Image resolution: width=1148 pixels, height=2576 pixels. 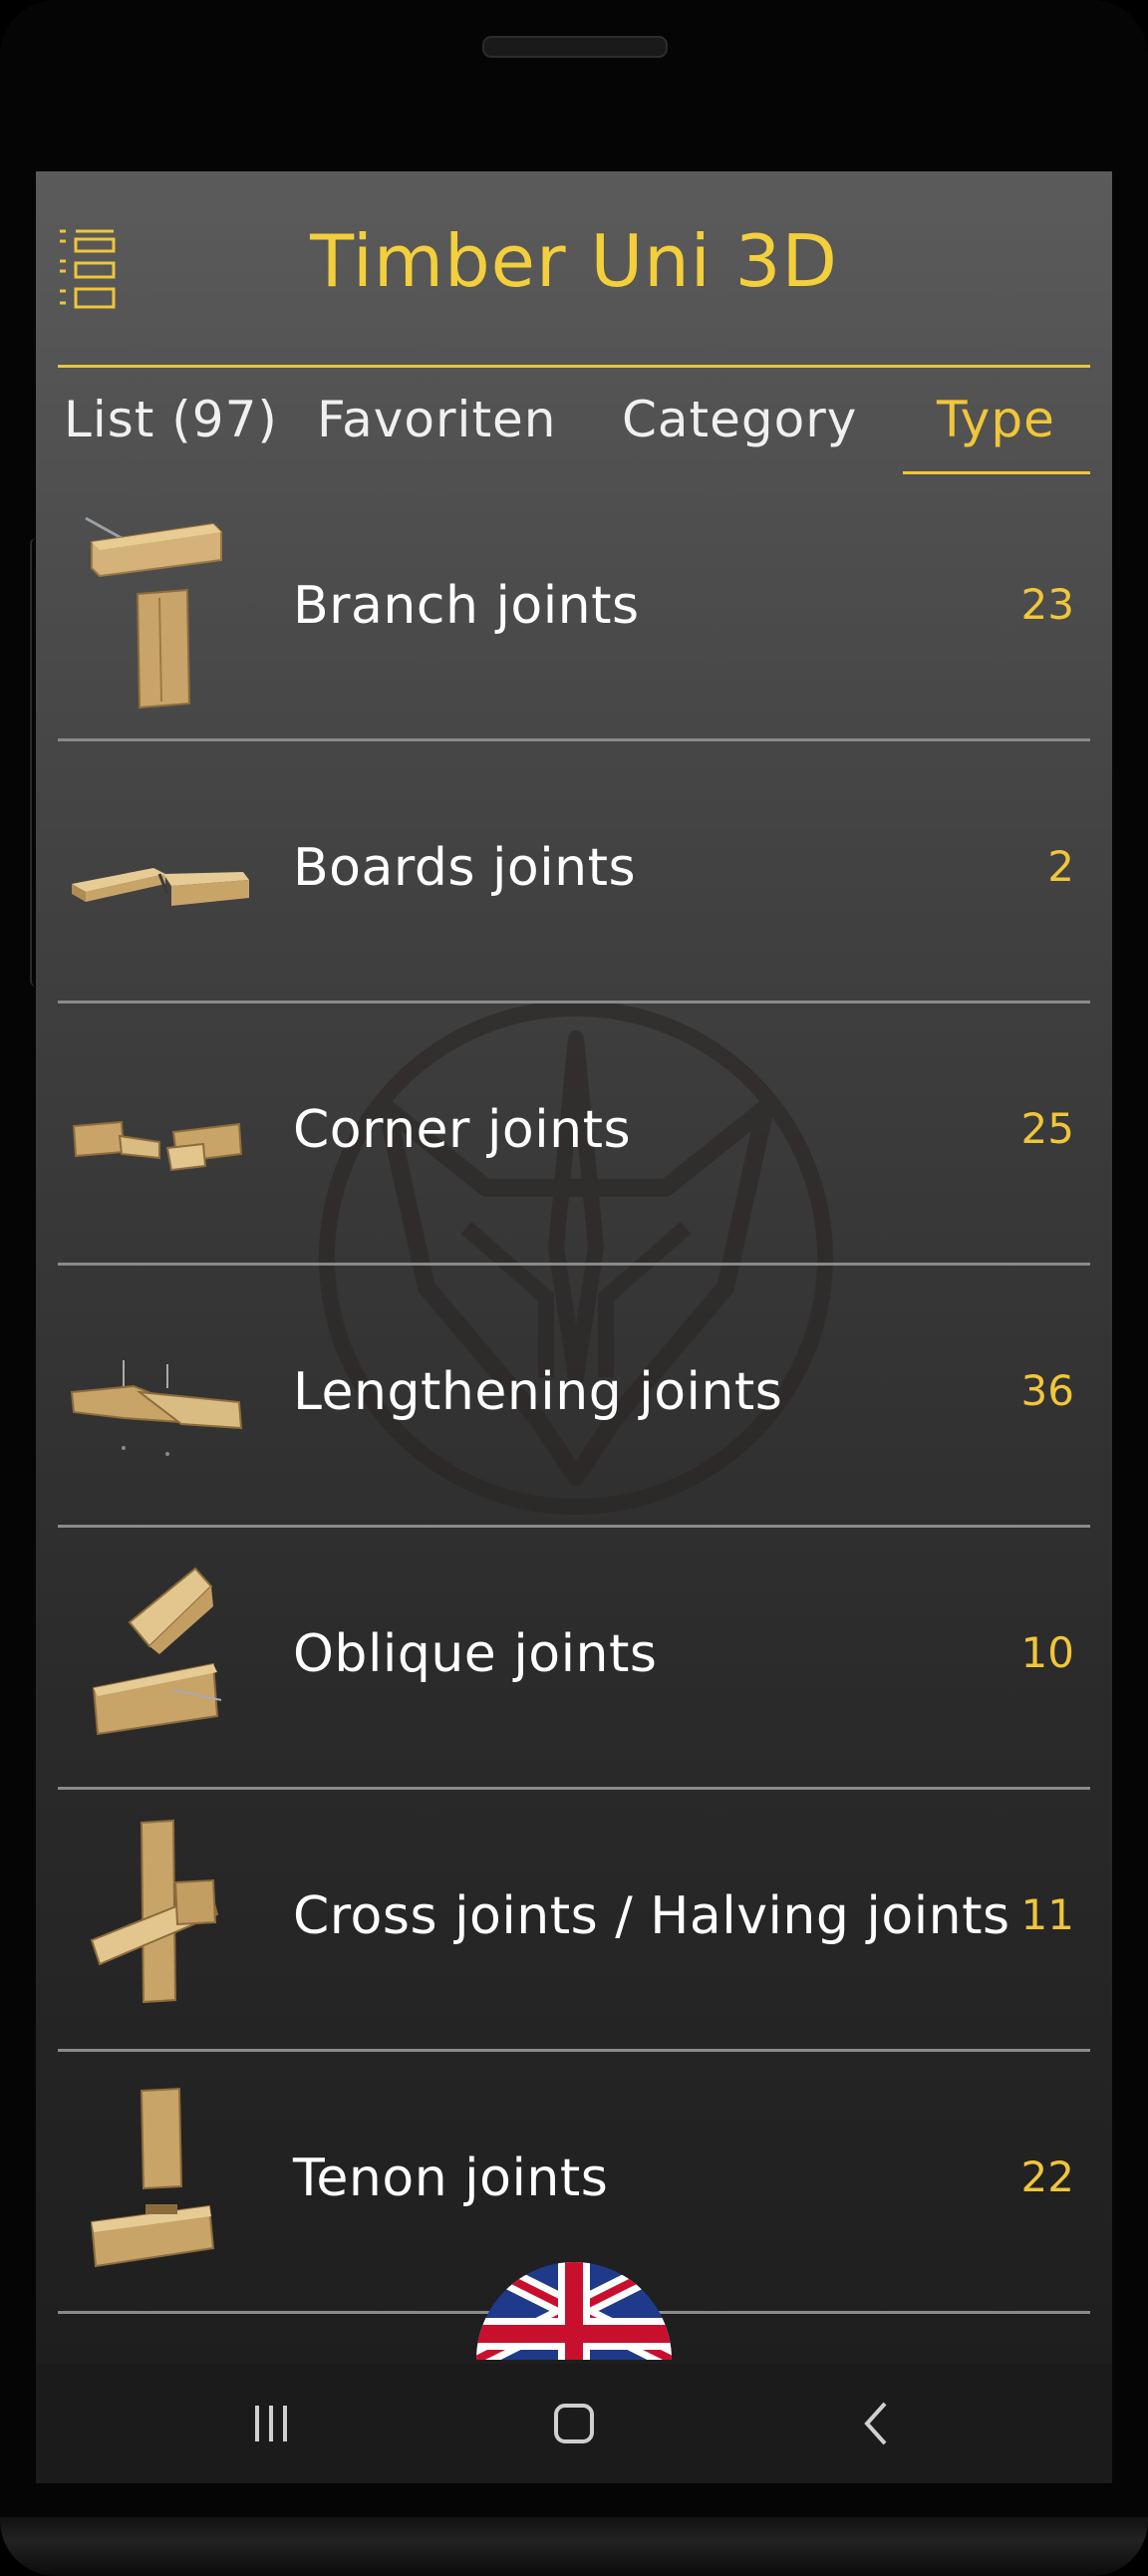 I want to click on list-item-label: Corner joints, so click(x=462, y=1130).